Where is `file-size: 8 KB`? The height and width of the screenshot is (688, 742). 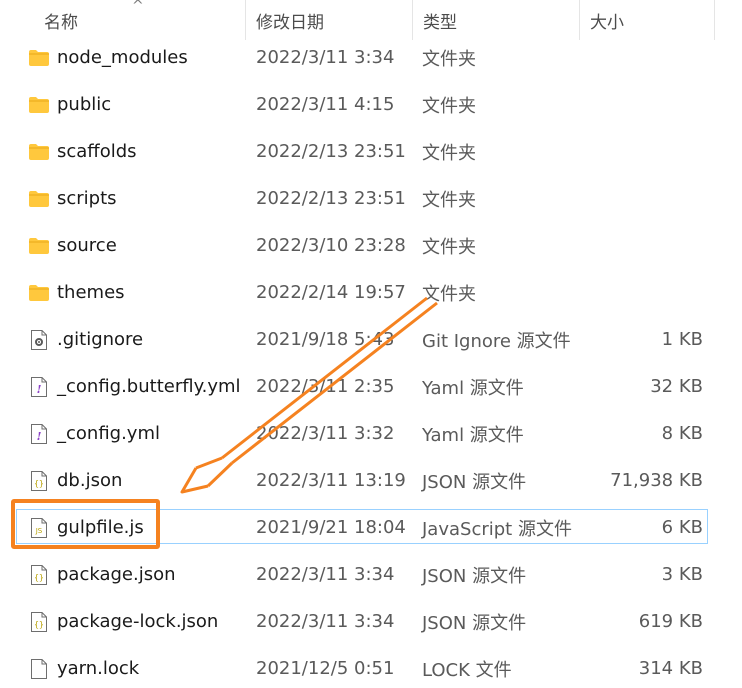
file-size: 8 KB is located at coordinates (682, 433).